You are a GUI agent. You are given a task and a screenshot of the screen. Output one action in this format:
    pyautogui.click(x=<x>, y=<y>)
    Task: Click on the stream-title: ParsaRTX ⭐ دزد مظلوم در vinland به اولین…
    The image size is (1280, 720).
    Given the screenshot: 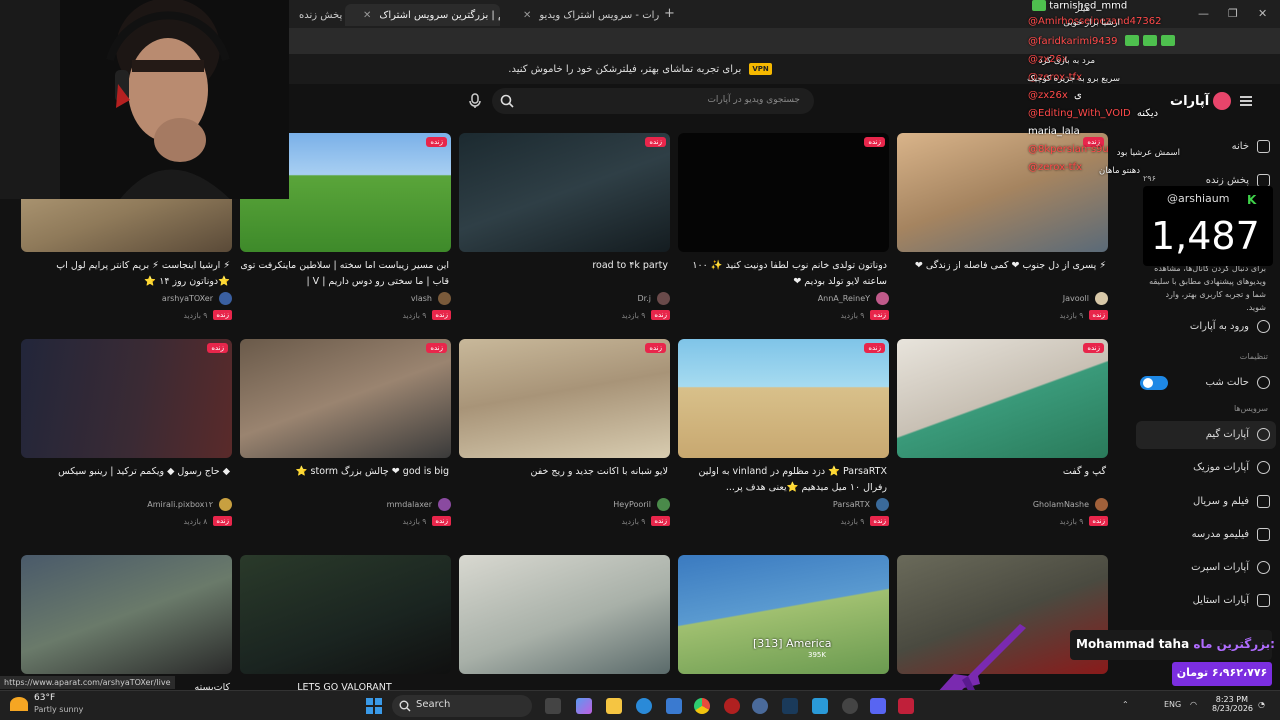 What is the action you would take?
    pyautogui.click(x=783, y=480)
    